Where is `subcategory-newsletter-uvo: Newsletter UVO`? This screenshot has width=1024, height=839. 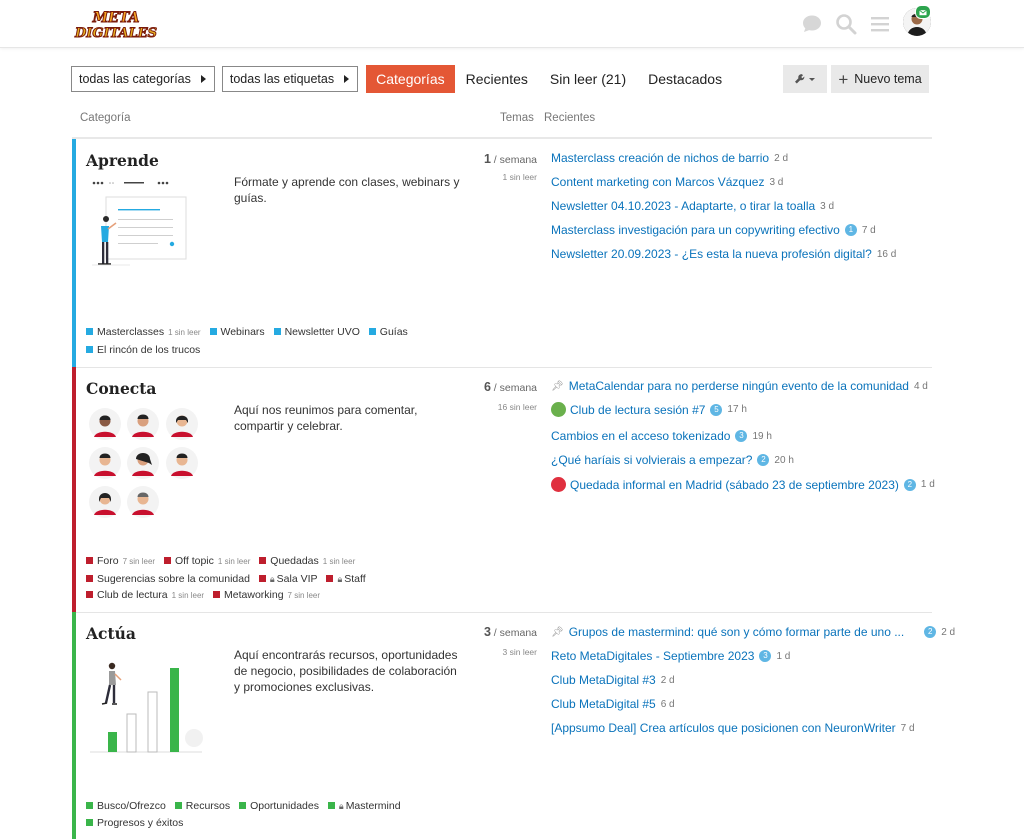 subcategory-newsletter-uvo: Newsletter UVO is located at coordinates (316, 332).